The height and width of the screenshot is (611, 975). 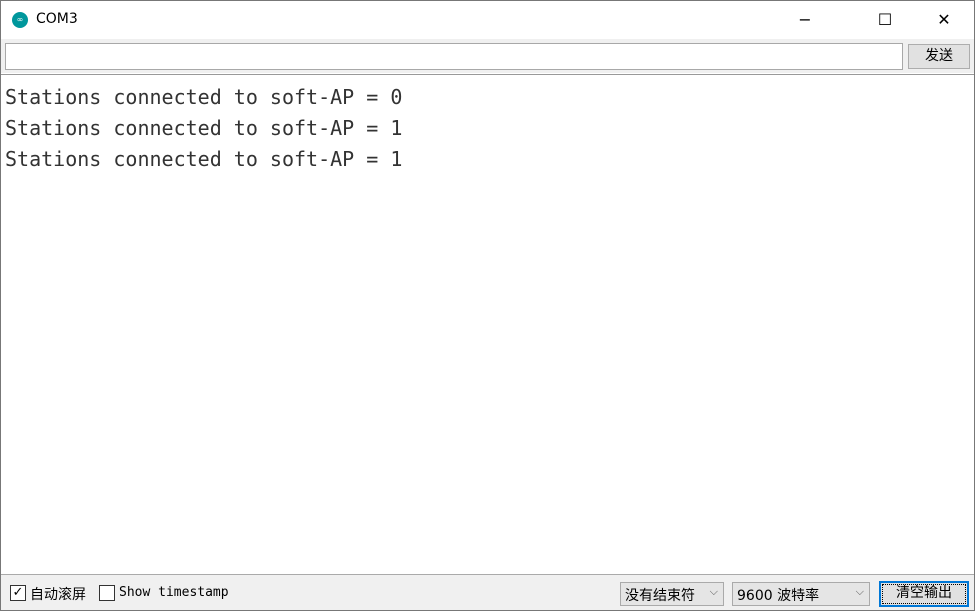 What do you see at coordinates (778, 596) in the screenshot?
I see `baud-rate-value: 9600 波特率` at bounding box center [778, 596].